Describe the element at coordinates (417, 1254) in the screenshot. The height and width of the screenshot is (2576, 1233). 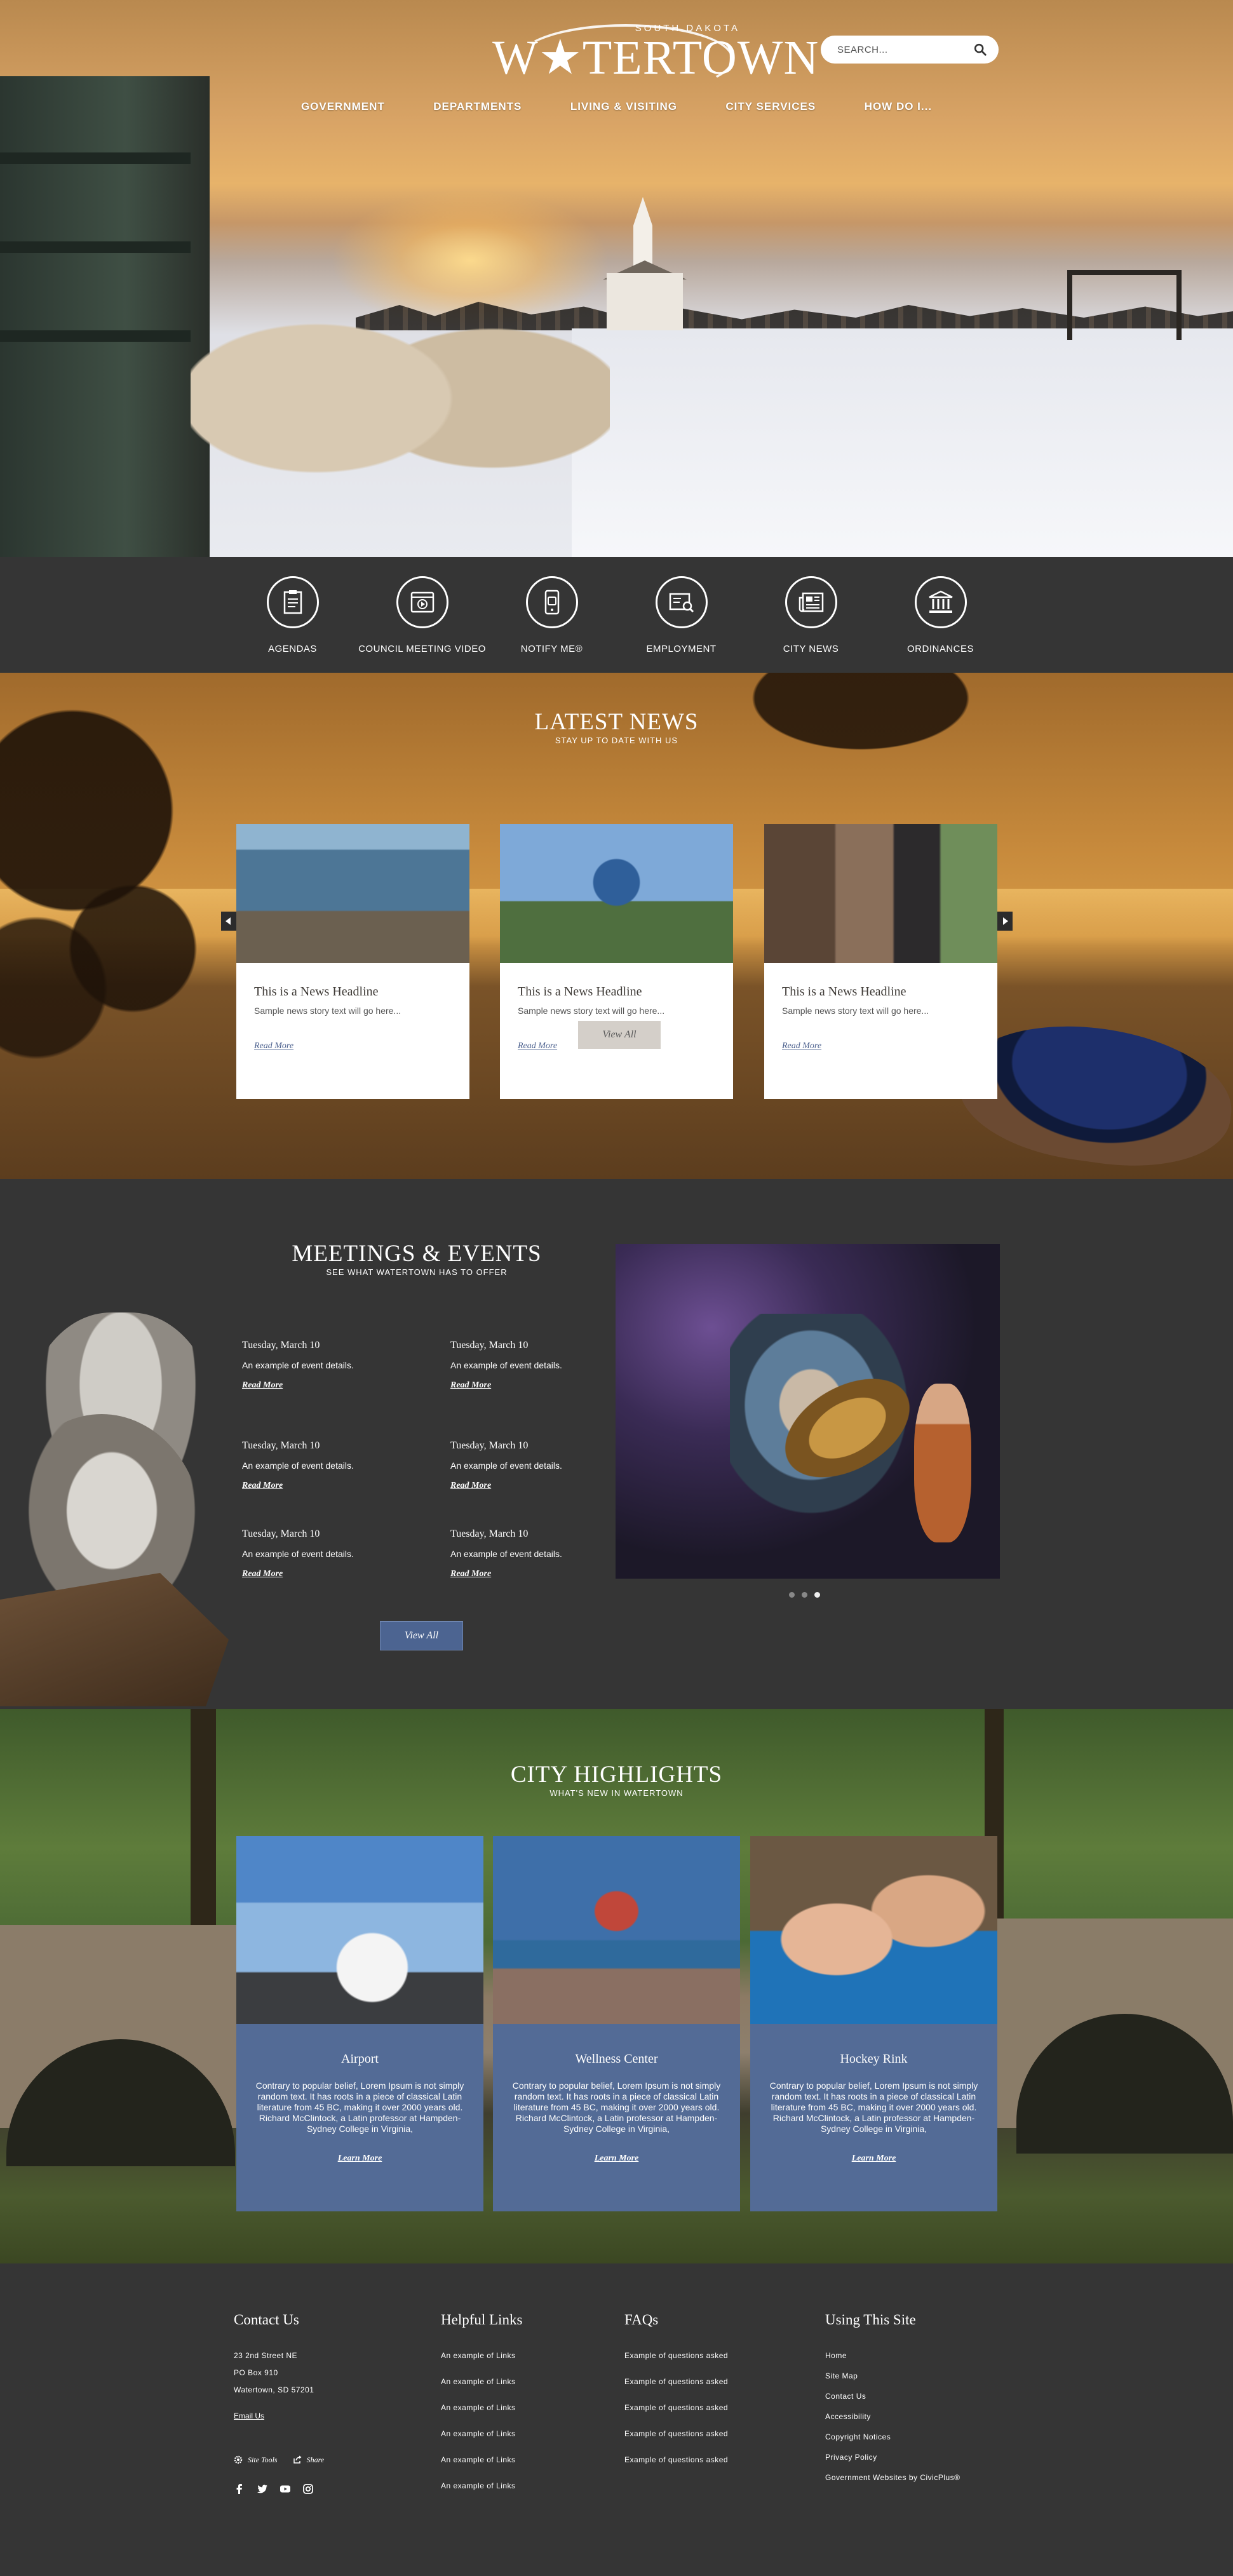
I see `meetings-title: MEETINGS & EVENTS` at that location.